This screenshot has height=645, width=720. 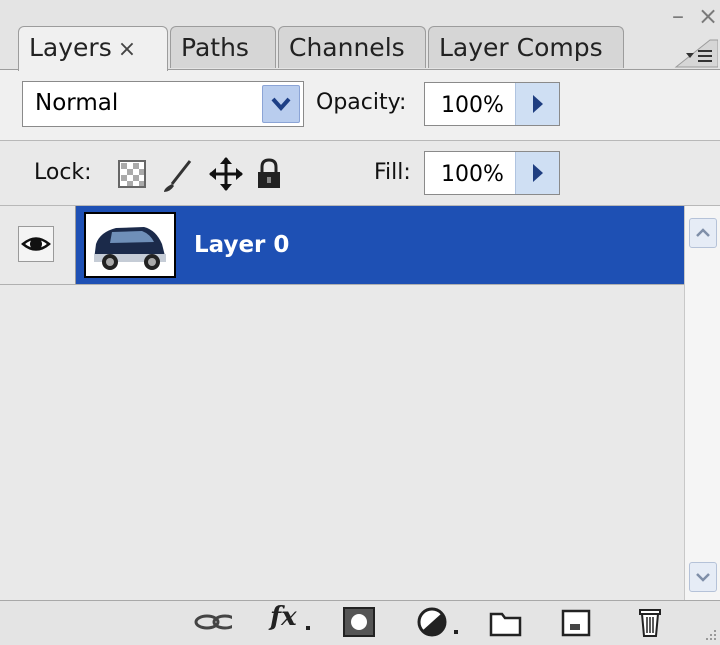 I want to click on tab-paths-label: Paths, so click(x=215, y=47).